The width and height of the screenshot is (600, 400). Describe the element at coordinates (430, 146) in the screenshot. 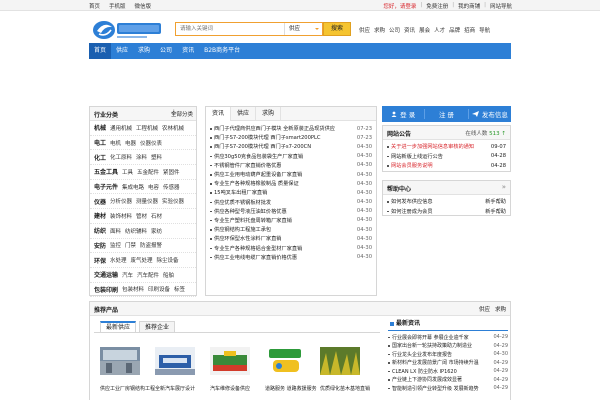

I see `notice-title-text: 关于进一步加强网站信息审核的通知` at that location.